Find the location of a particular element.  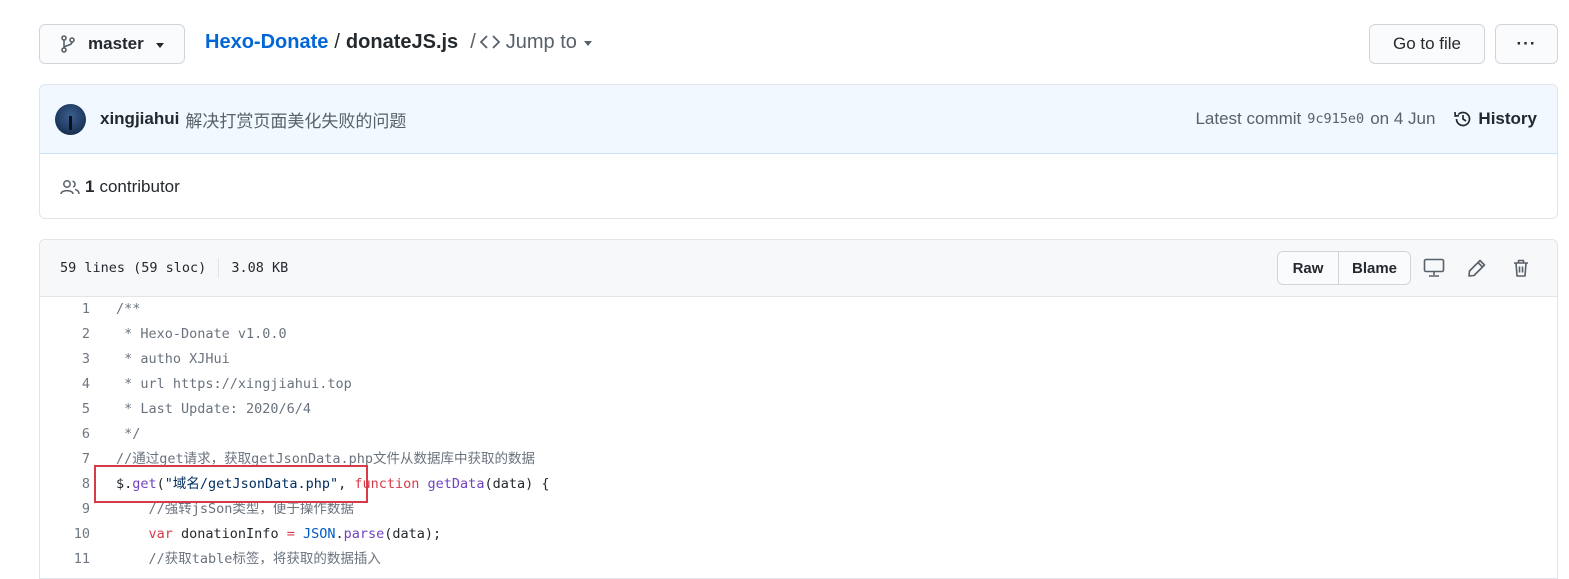

people-icon is located at coordinates (70, 187).